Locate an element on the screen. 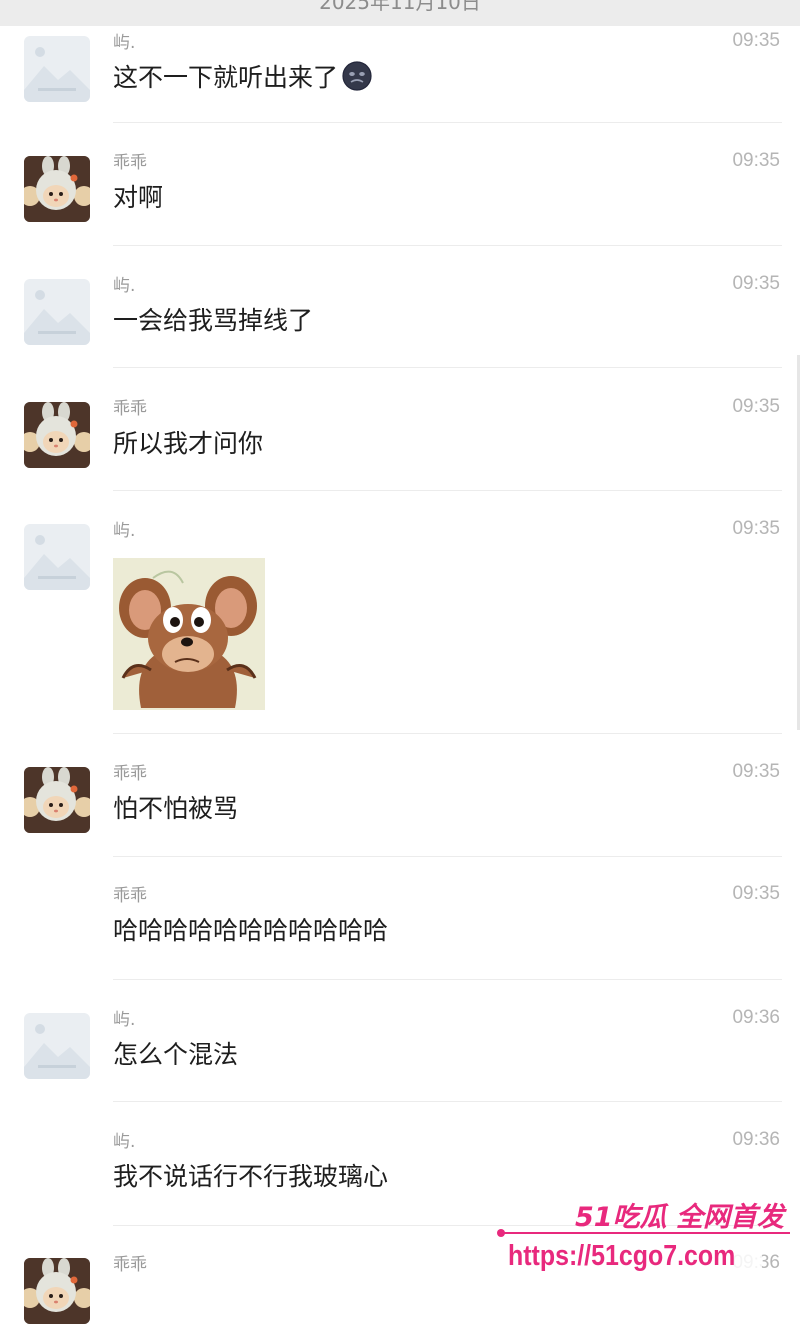 Image resolution: width=800 pixels, height=1324 pixels. date-header-bar: 2025年11月10日 is located at coordinates (400, 13).